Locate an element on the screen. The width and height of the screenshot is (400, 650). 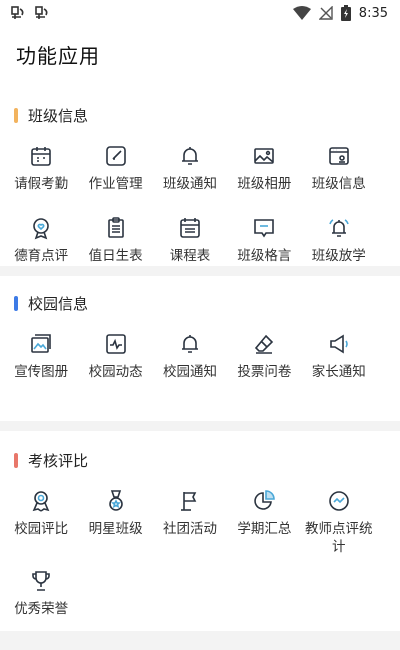
function-label: 请假考勤 is located at coordinates (41, 184).